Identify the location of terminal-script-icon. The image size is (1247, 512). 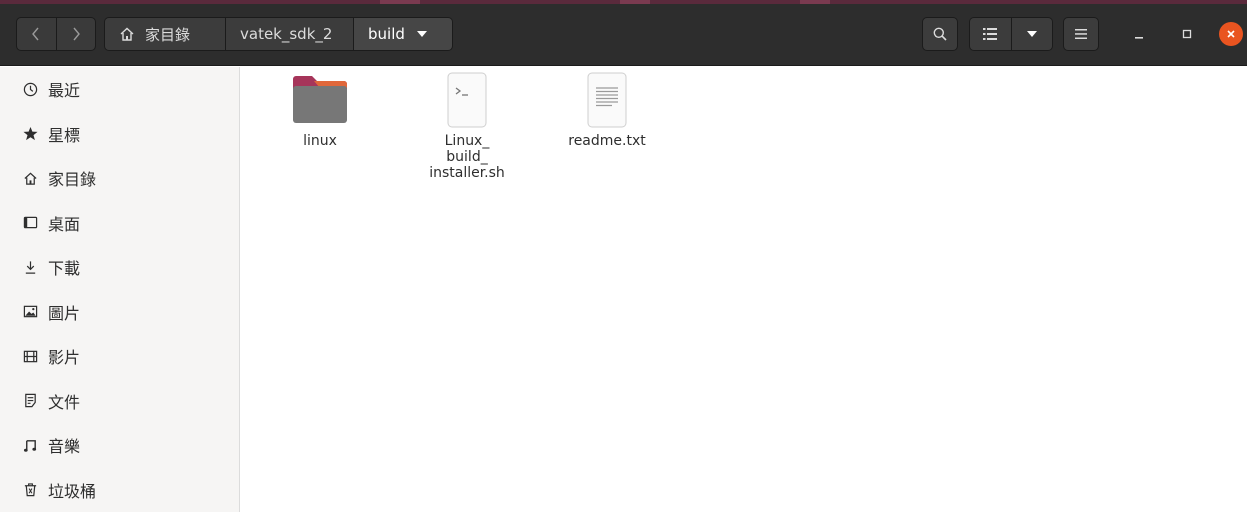
(467, 100).